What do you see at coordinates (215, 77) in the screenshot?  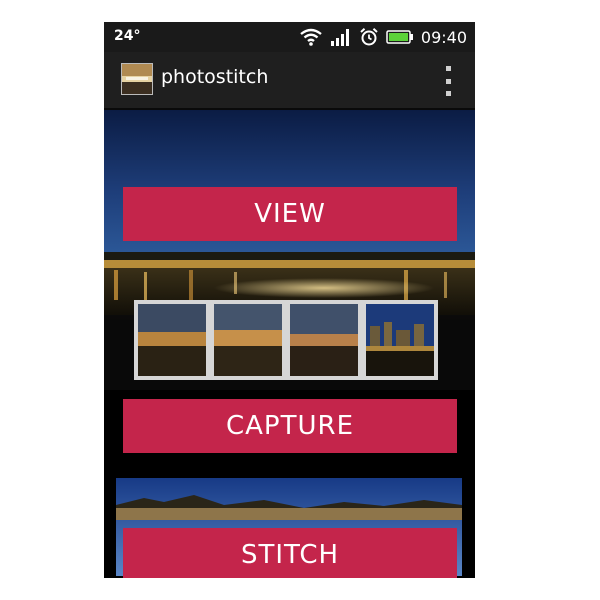 I see `app-title: photostitch` at bounding box center [215, 77].